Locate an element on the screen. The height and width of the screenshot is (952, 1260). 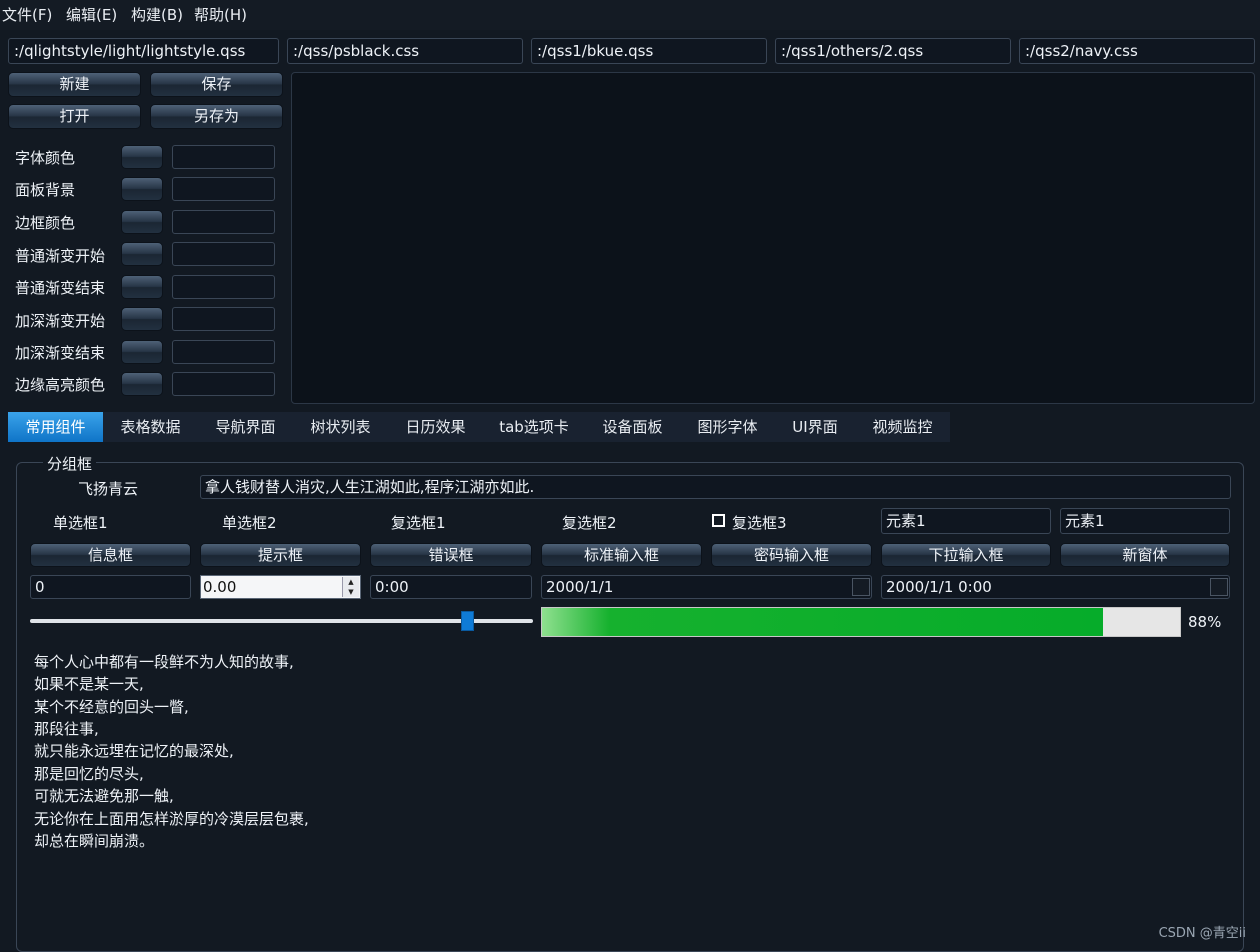
tab-common-widgets: 常用组件 is located at coordinates (55, 427).